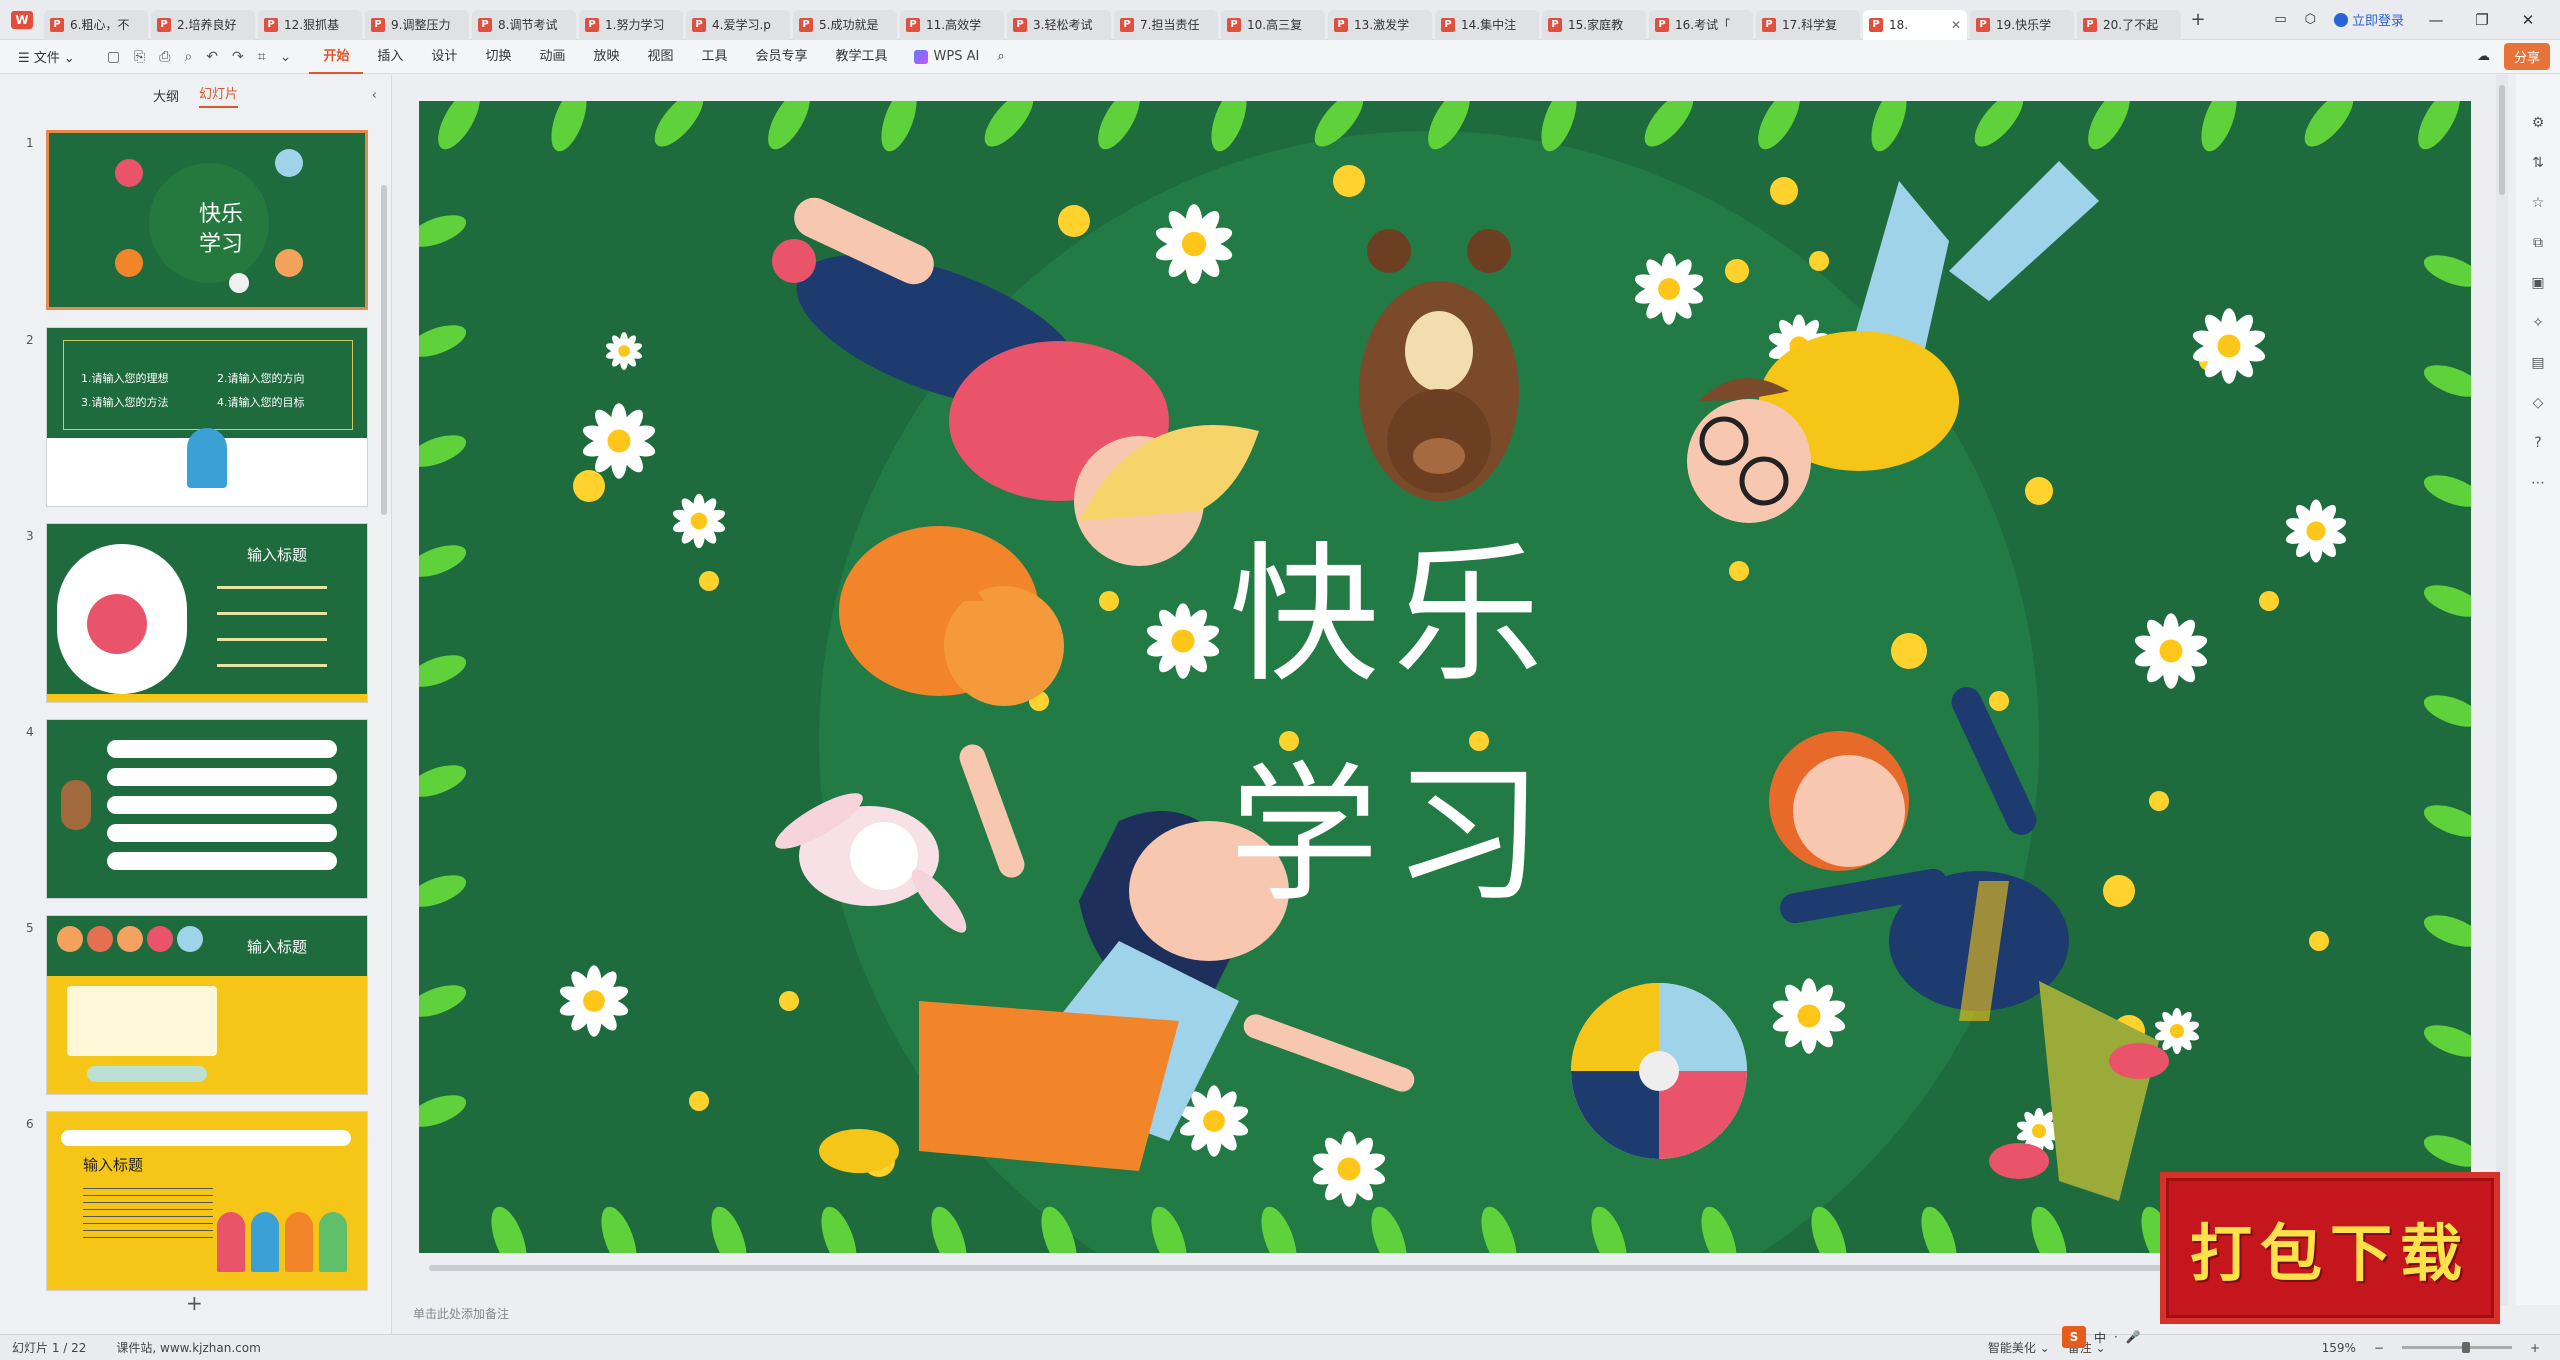 This screenshot has width=2560, height=1360. I want to click on document-tab-label: 1.努力学习, so click(635, 25).